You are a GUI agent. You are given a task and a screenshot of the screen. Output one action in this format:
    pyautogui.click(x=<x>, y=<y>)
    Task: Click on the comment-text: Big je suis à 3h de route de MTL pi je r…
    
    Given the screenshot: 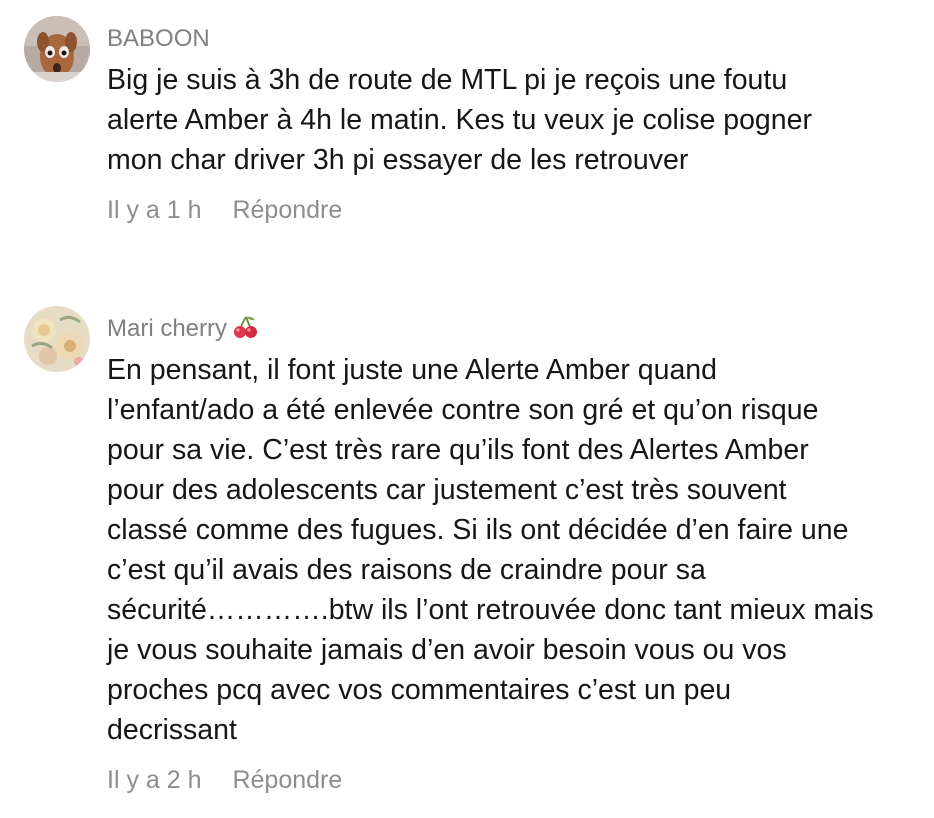 What is the action you would take?
    pyautogui.click(x=512, y=120)
    